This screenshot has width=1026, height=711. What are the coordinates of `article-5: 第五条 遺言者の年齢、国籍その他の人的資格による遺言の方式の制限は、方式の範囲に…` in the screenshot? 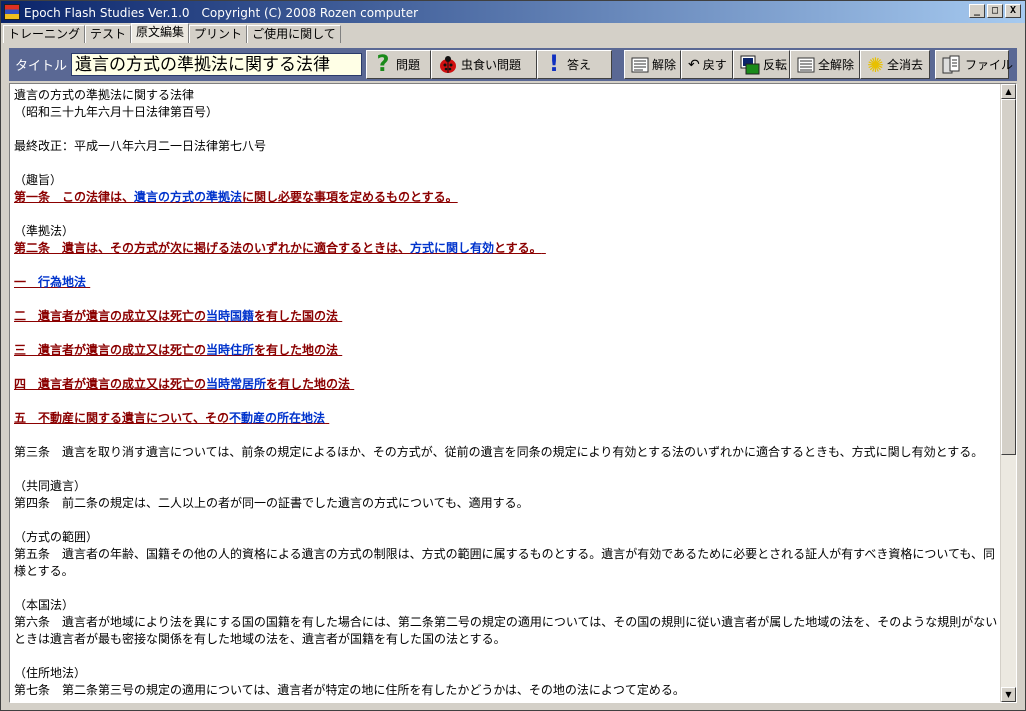 It's located at (505, 562).